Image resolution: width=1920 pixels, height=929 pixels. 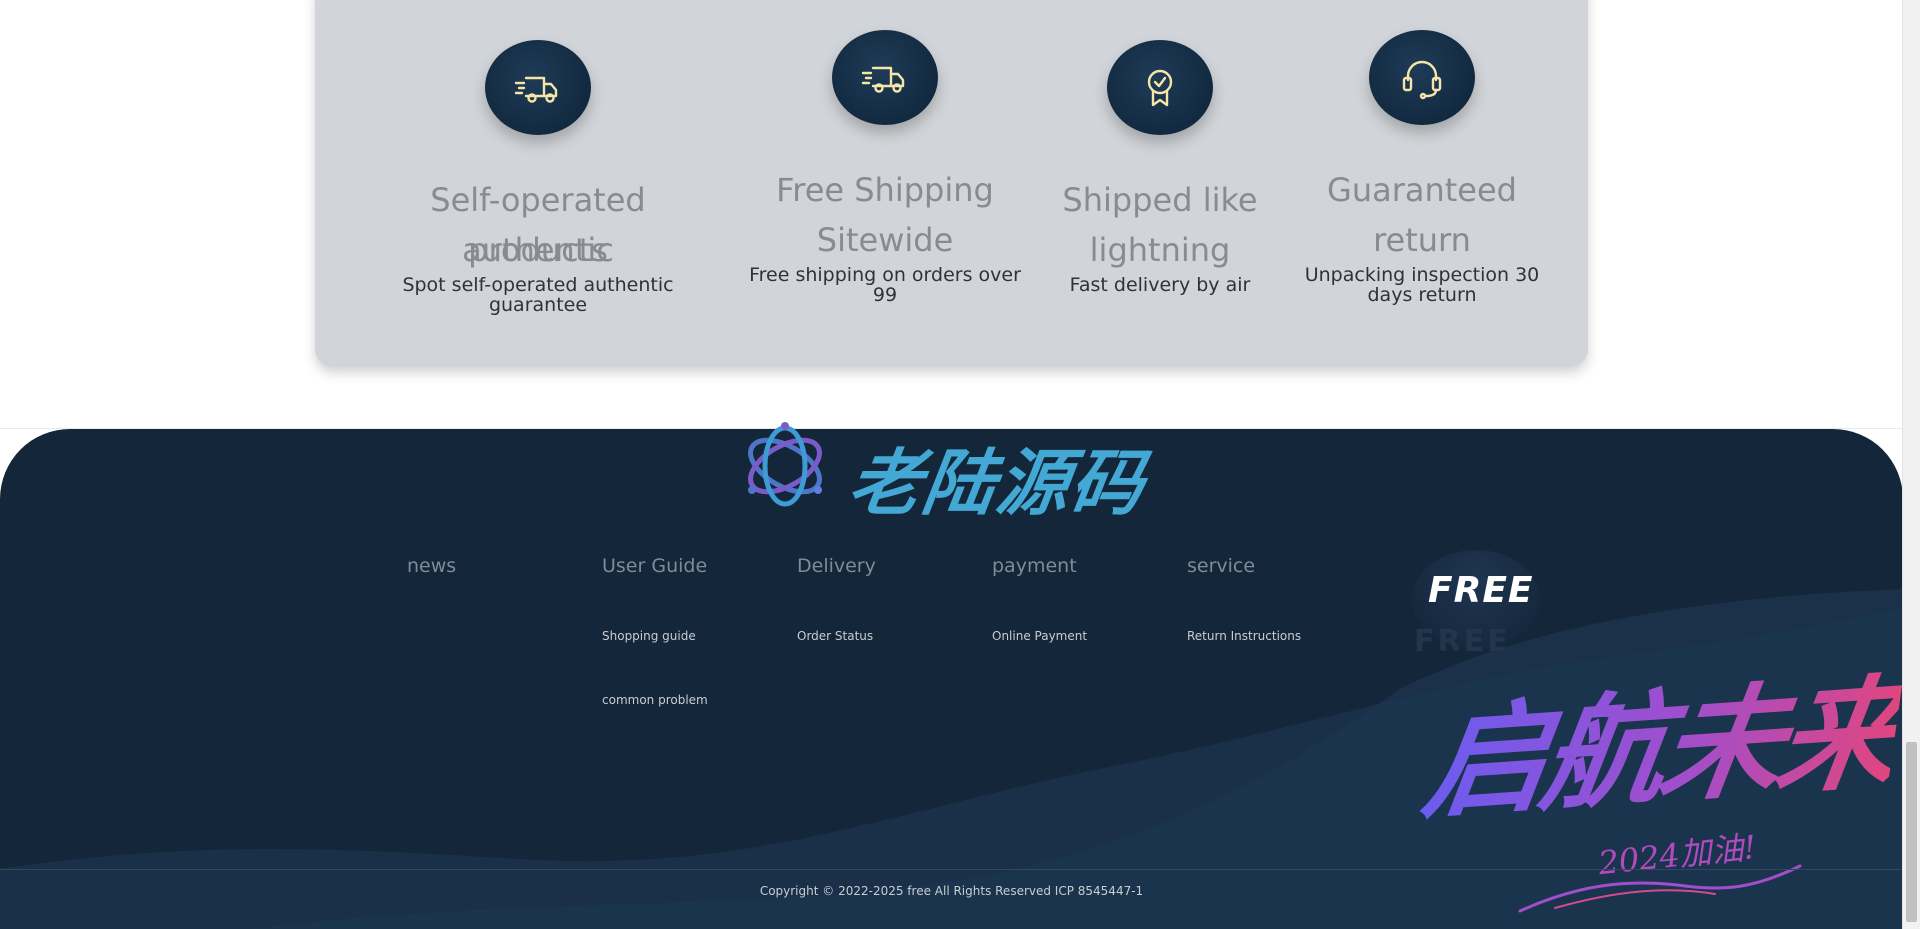 What do you see at coordinates (951, 869) in the screenshot?
I see `footer-divider` at bounding box center [951, 869].